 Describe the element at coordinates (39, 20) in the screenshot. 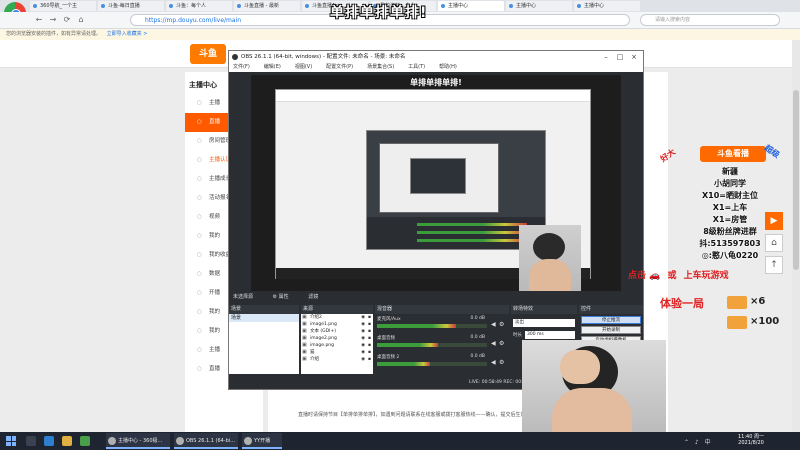

I see `back-icon: ←` at that location.